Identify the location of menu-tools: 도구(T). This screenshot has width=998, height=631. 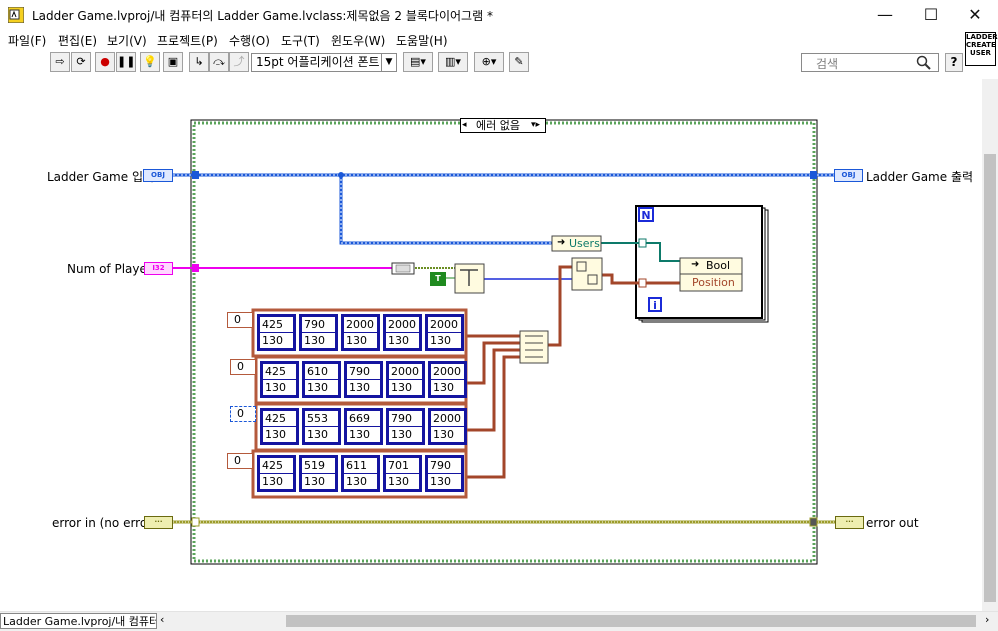
(300, 40).